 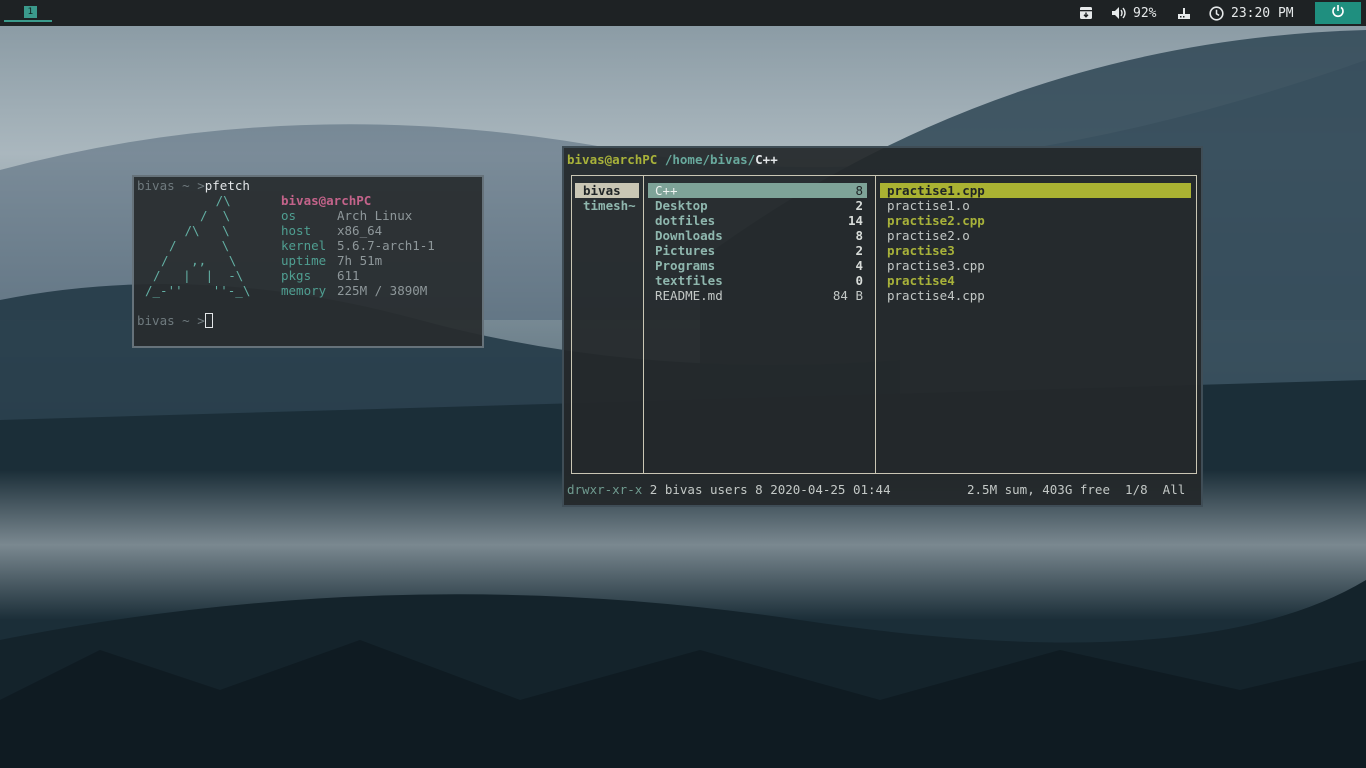 I want to click on dir-list-item: Programs 4, so click(x=757, y=265).